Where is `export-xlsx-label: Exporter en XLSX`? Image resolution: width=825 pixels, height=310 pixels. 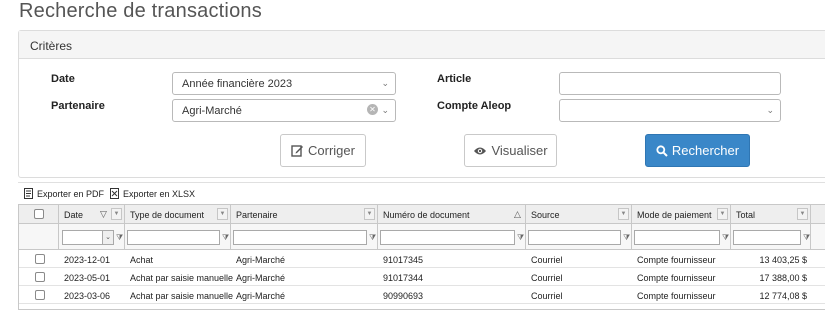
export-xlsx-label: Exporter en XLSX is located at coordinates (159, 193).